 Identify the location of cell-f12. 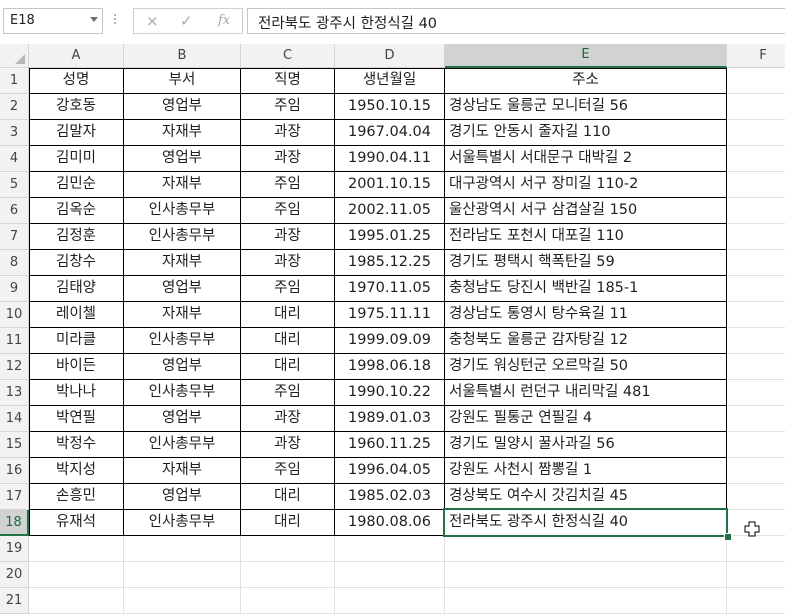
(756, 367).